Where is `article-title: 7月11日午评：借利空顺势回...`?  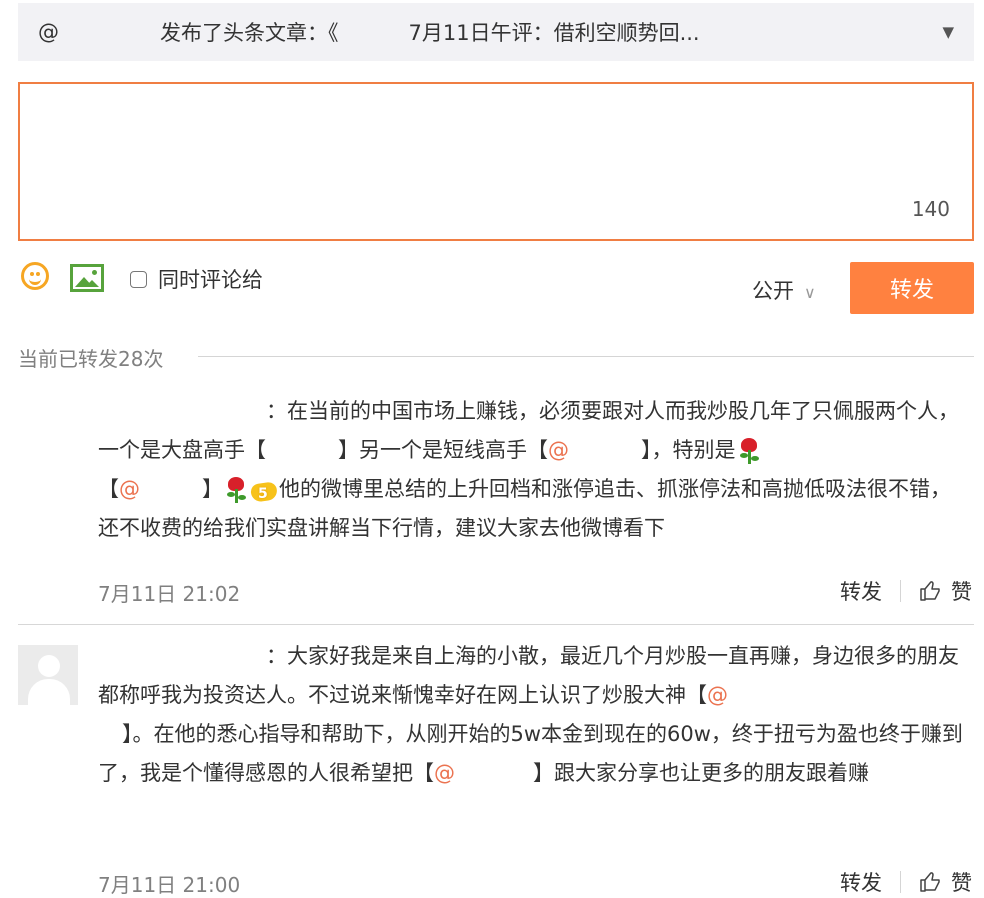 article-title: 7月11日午评：借利空顺势回... is located at coordinates (554, 33).